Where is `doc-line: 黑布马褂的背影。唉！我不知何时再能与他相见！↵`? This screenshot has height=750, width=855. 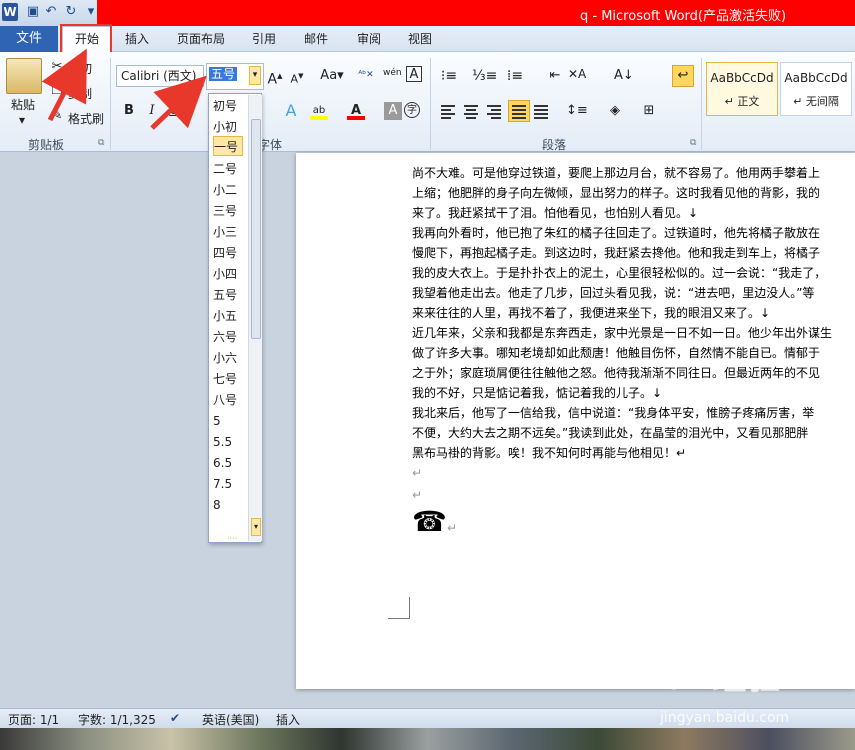 doc-line: 黑布马褂的背影。唉！我不知何时再能与他相见！↵ is located at coordinates (549, 453).